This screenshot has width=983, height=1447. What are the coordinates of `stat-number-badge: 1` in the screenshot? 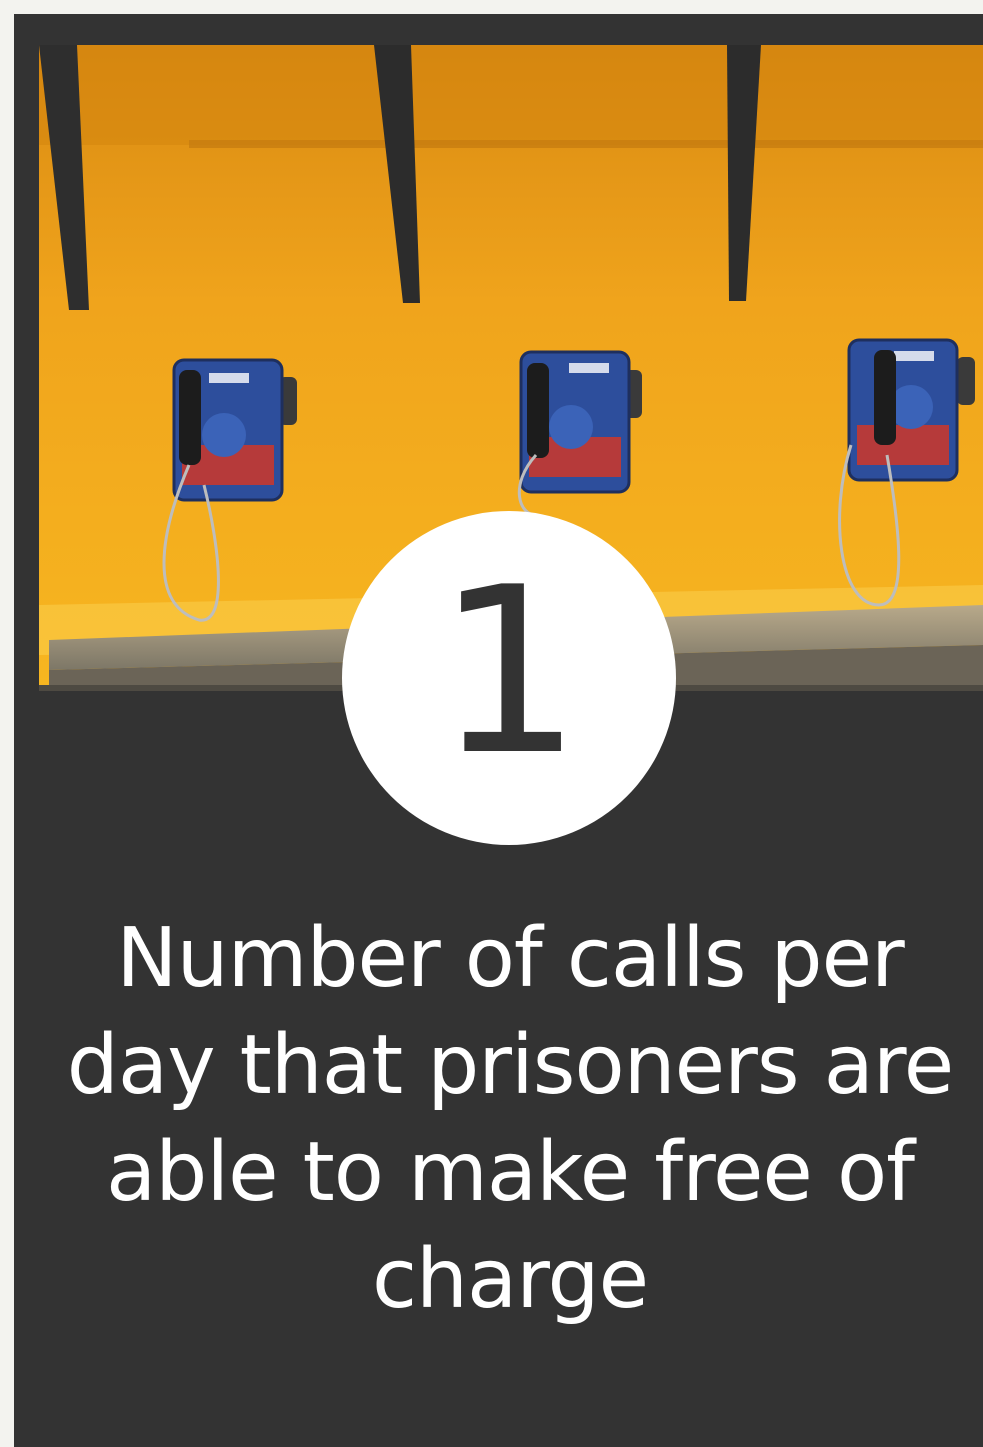 It's located at (509, 678).